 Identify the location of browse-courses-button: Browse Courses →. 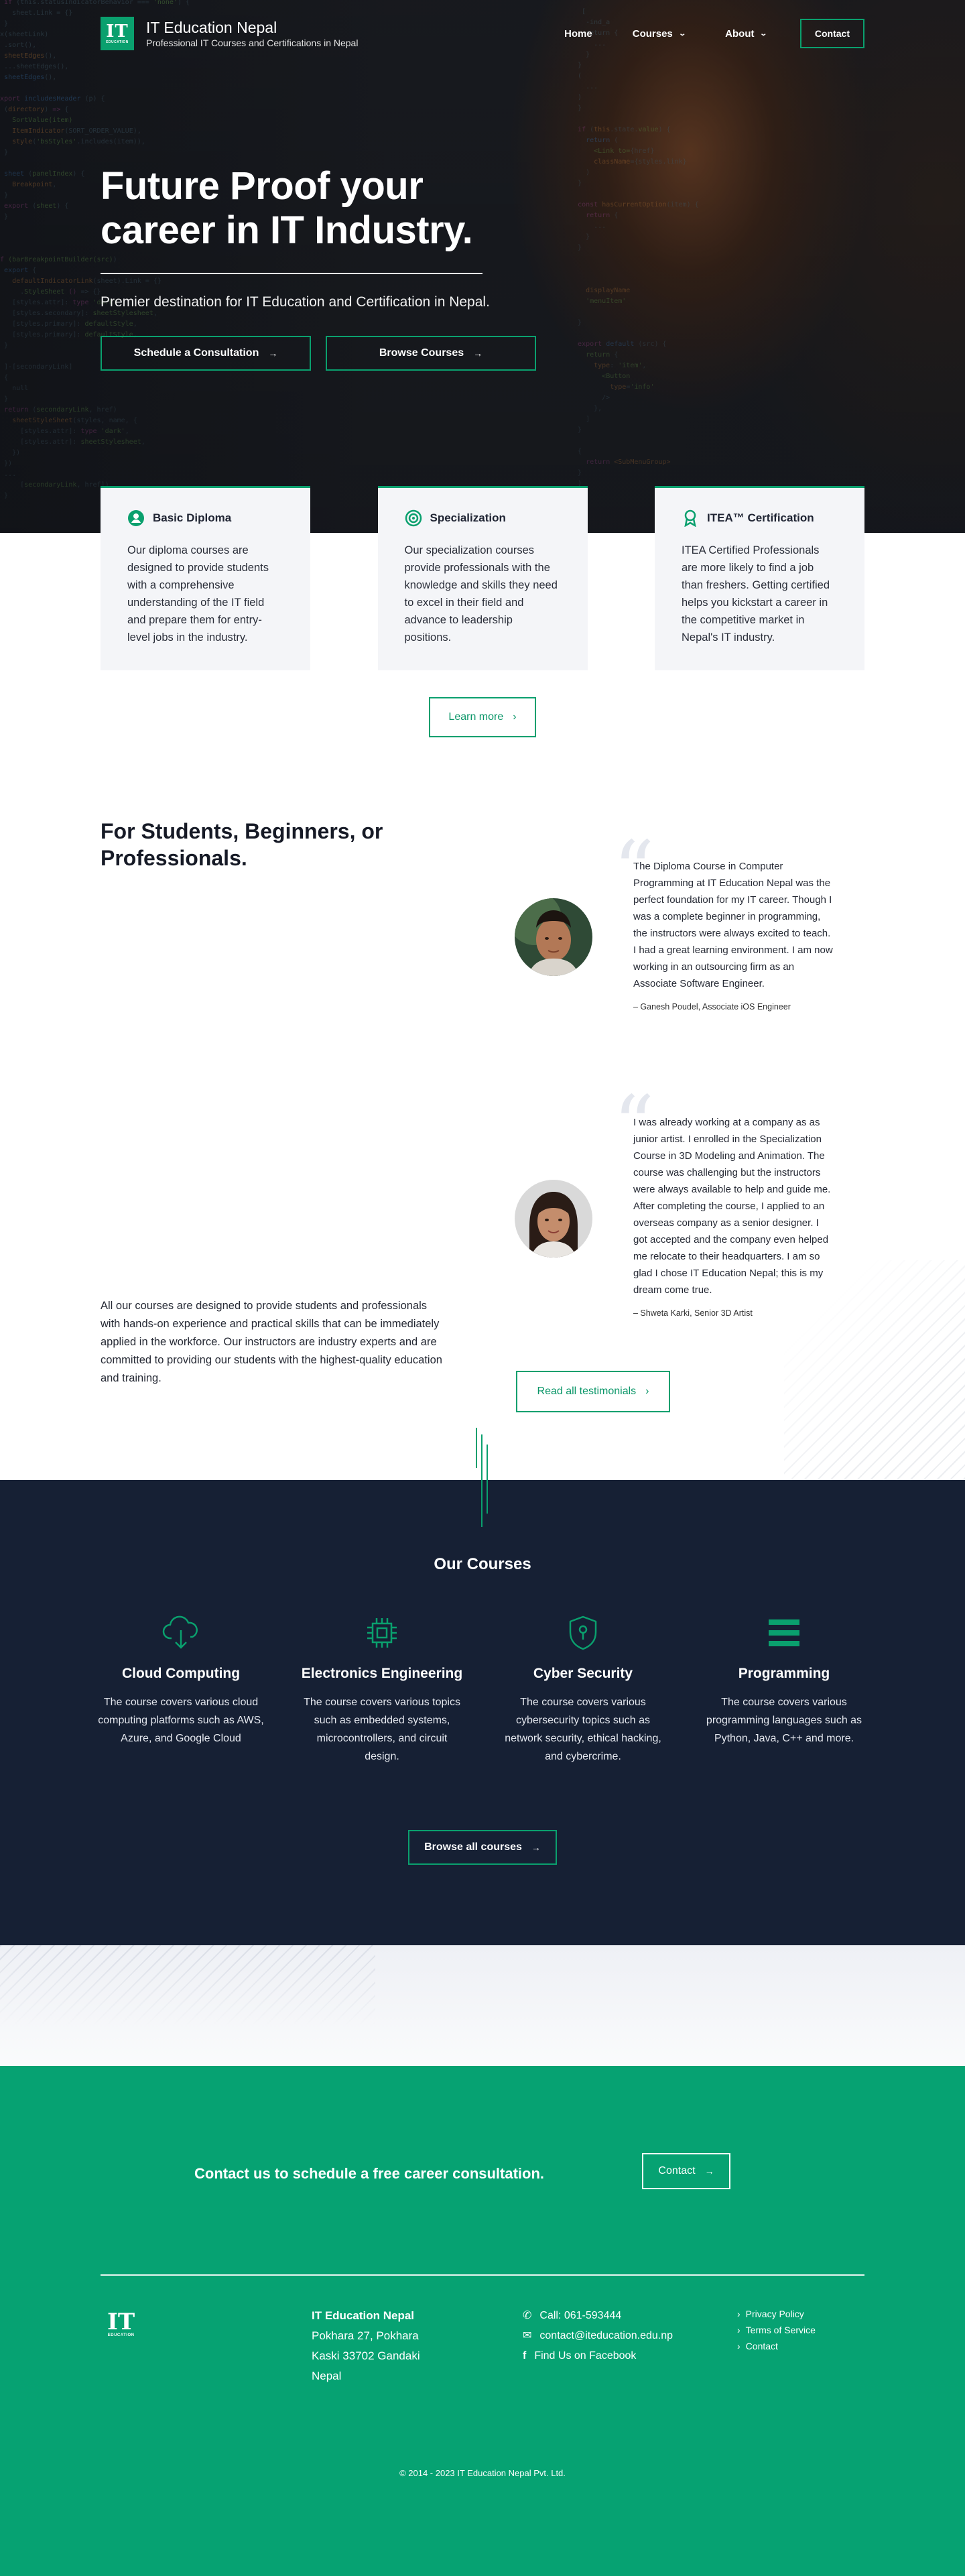
(431, 353).